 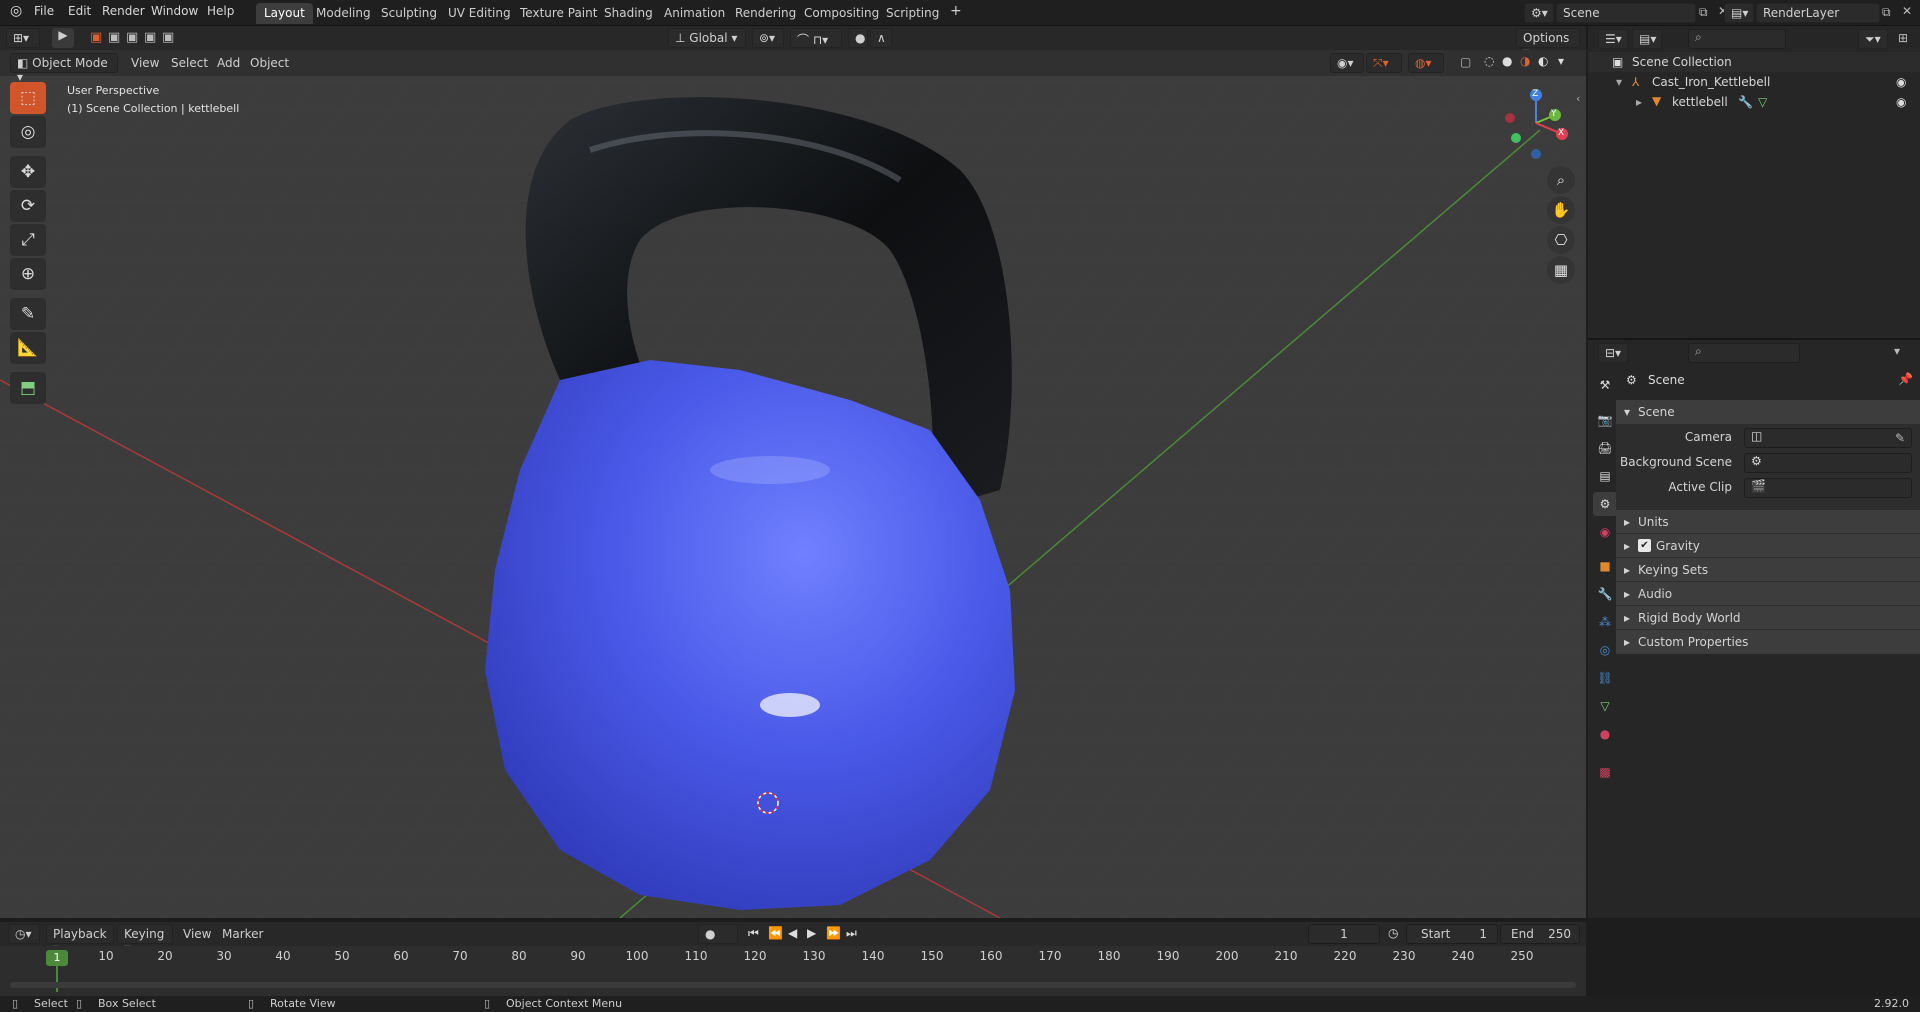 What do you see at coordinates (1525, 61) in the screenshot?
I see `shading-material-icon: ◑` at bounding box center [1525, 61].